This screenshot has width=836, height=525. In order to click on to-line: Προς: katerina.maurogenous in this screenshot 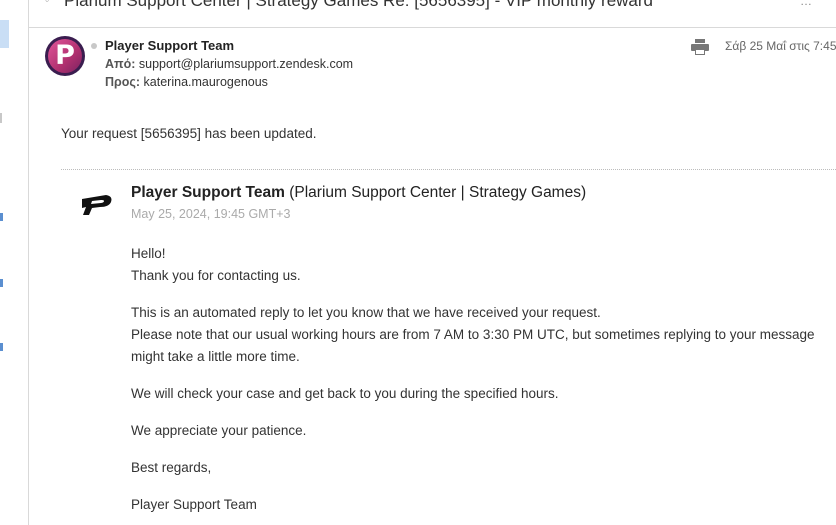, I will do `click(186, 82)`.